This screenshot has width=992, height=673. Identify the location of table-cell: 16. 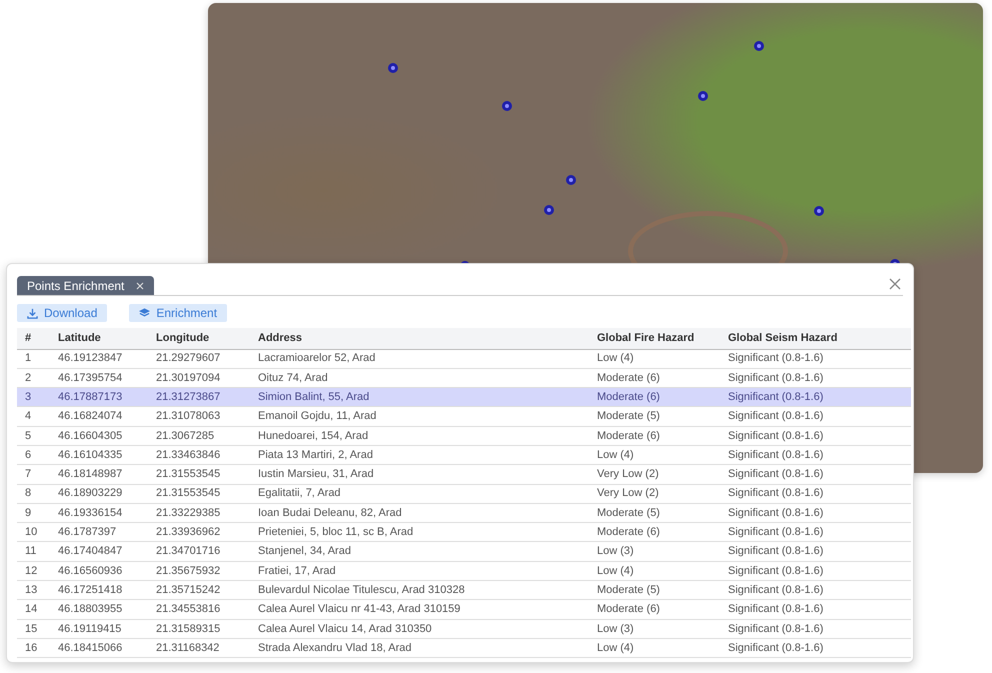
(33, 648).